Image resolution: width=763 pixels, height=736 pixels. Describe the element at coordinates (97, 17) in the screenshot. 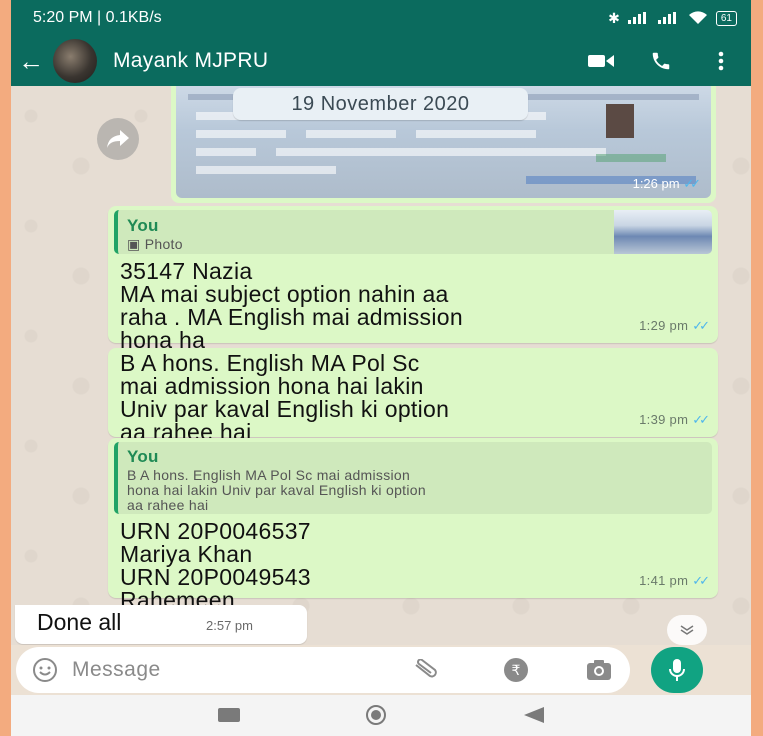

I see `status-time: 5:20 PM | 0.1KB/s` at that location.